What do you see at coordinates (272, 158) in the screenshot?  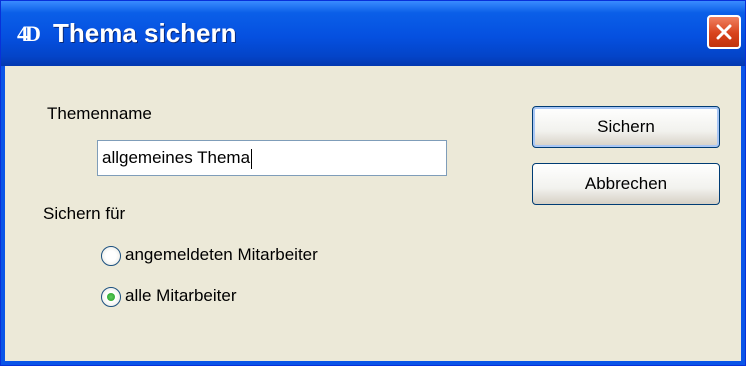 I see `theme-name-input: allgemeines Thema` at bounding box center [272, 158].